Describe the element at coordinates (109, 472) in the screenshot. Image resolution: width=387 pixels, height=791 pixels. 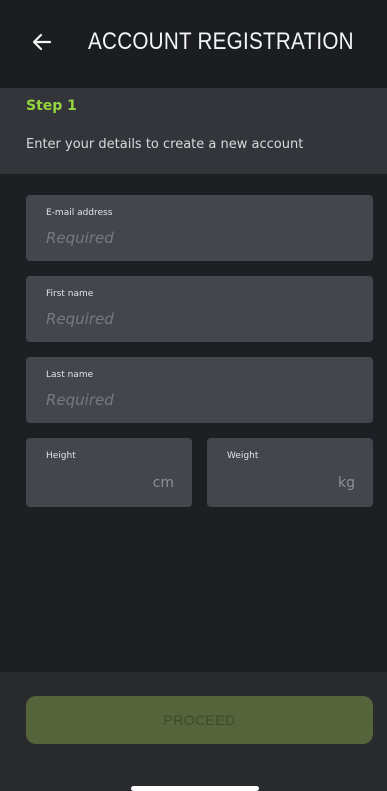
I see `height-field: Height cm` at that location.